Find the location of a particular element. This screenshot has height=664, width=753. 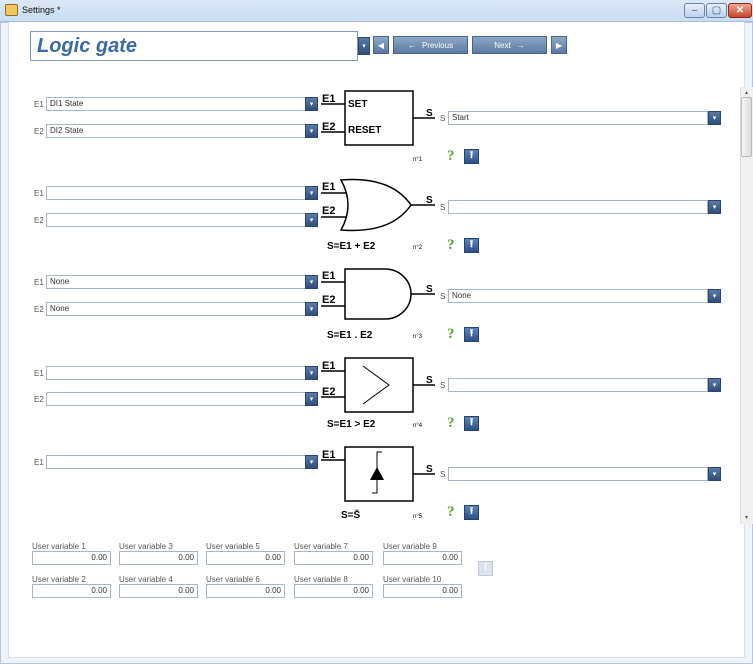

gate4-e1-dropdown: ▾ is located at coordinates (311, 373).